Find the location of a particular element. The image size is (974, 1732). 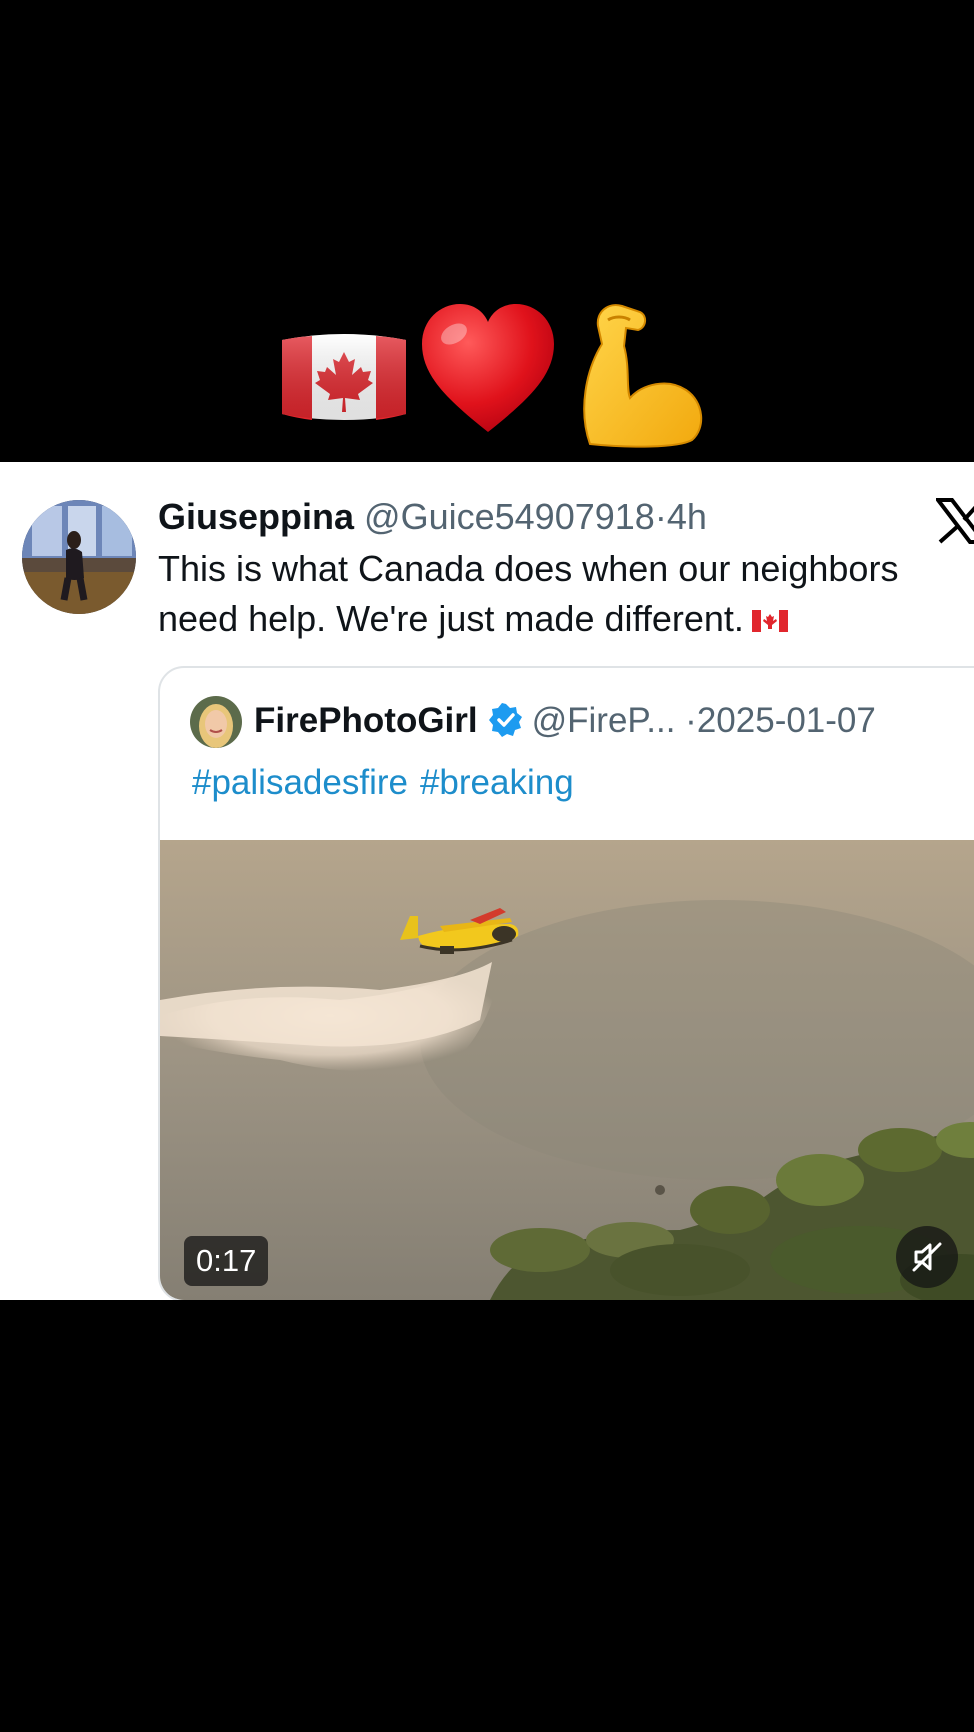

hashtags: #palisadesfire #breaking is located at coordinates (389, 783).